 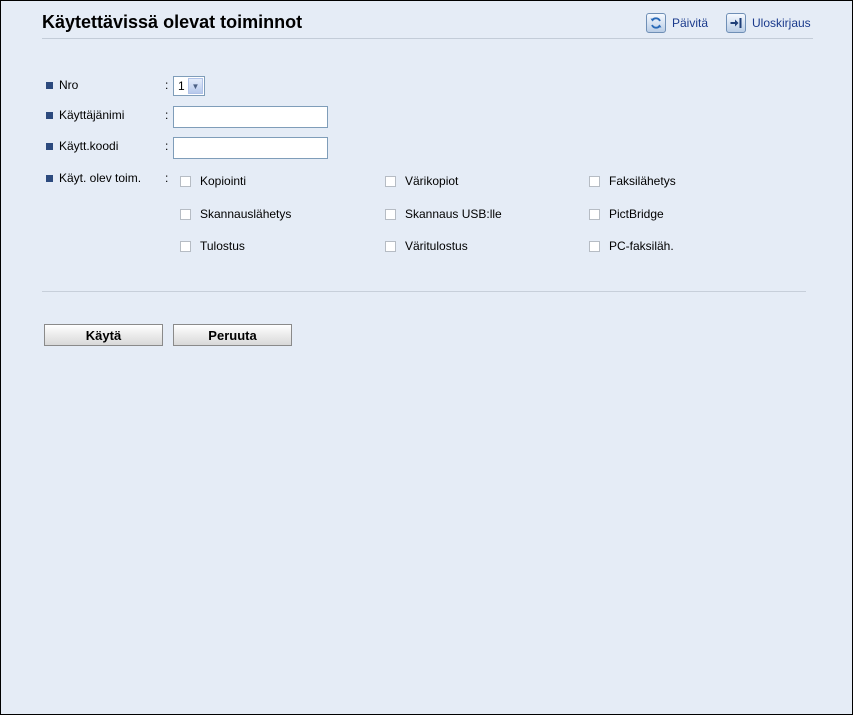 What do you see at coordinates (453, 214) in the screenshot?
I see `checkbox-label: Skannaus USB:lle` at bounding box center [453, 214].